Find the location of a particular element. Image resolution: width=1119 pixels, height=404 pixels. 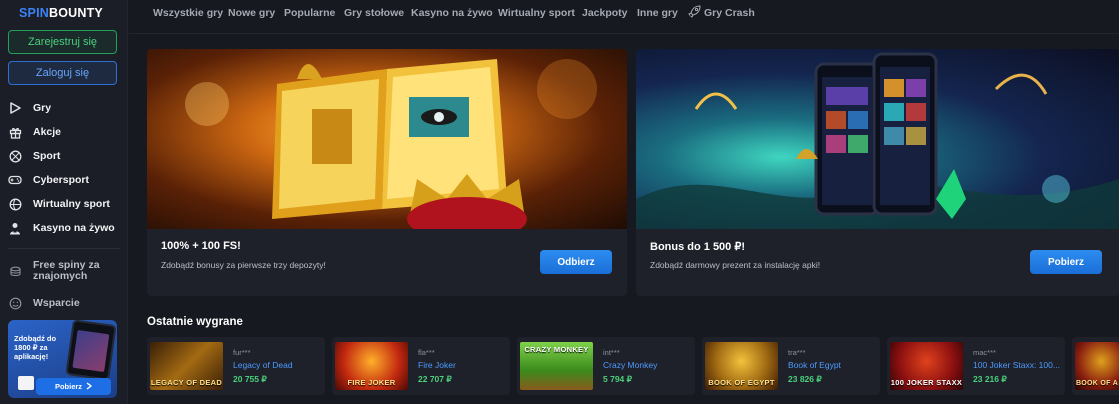

game-thumbnail: BOOK OF A is located at coordinates (1097, 366).